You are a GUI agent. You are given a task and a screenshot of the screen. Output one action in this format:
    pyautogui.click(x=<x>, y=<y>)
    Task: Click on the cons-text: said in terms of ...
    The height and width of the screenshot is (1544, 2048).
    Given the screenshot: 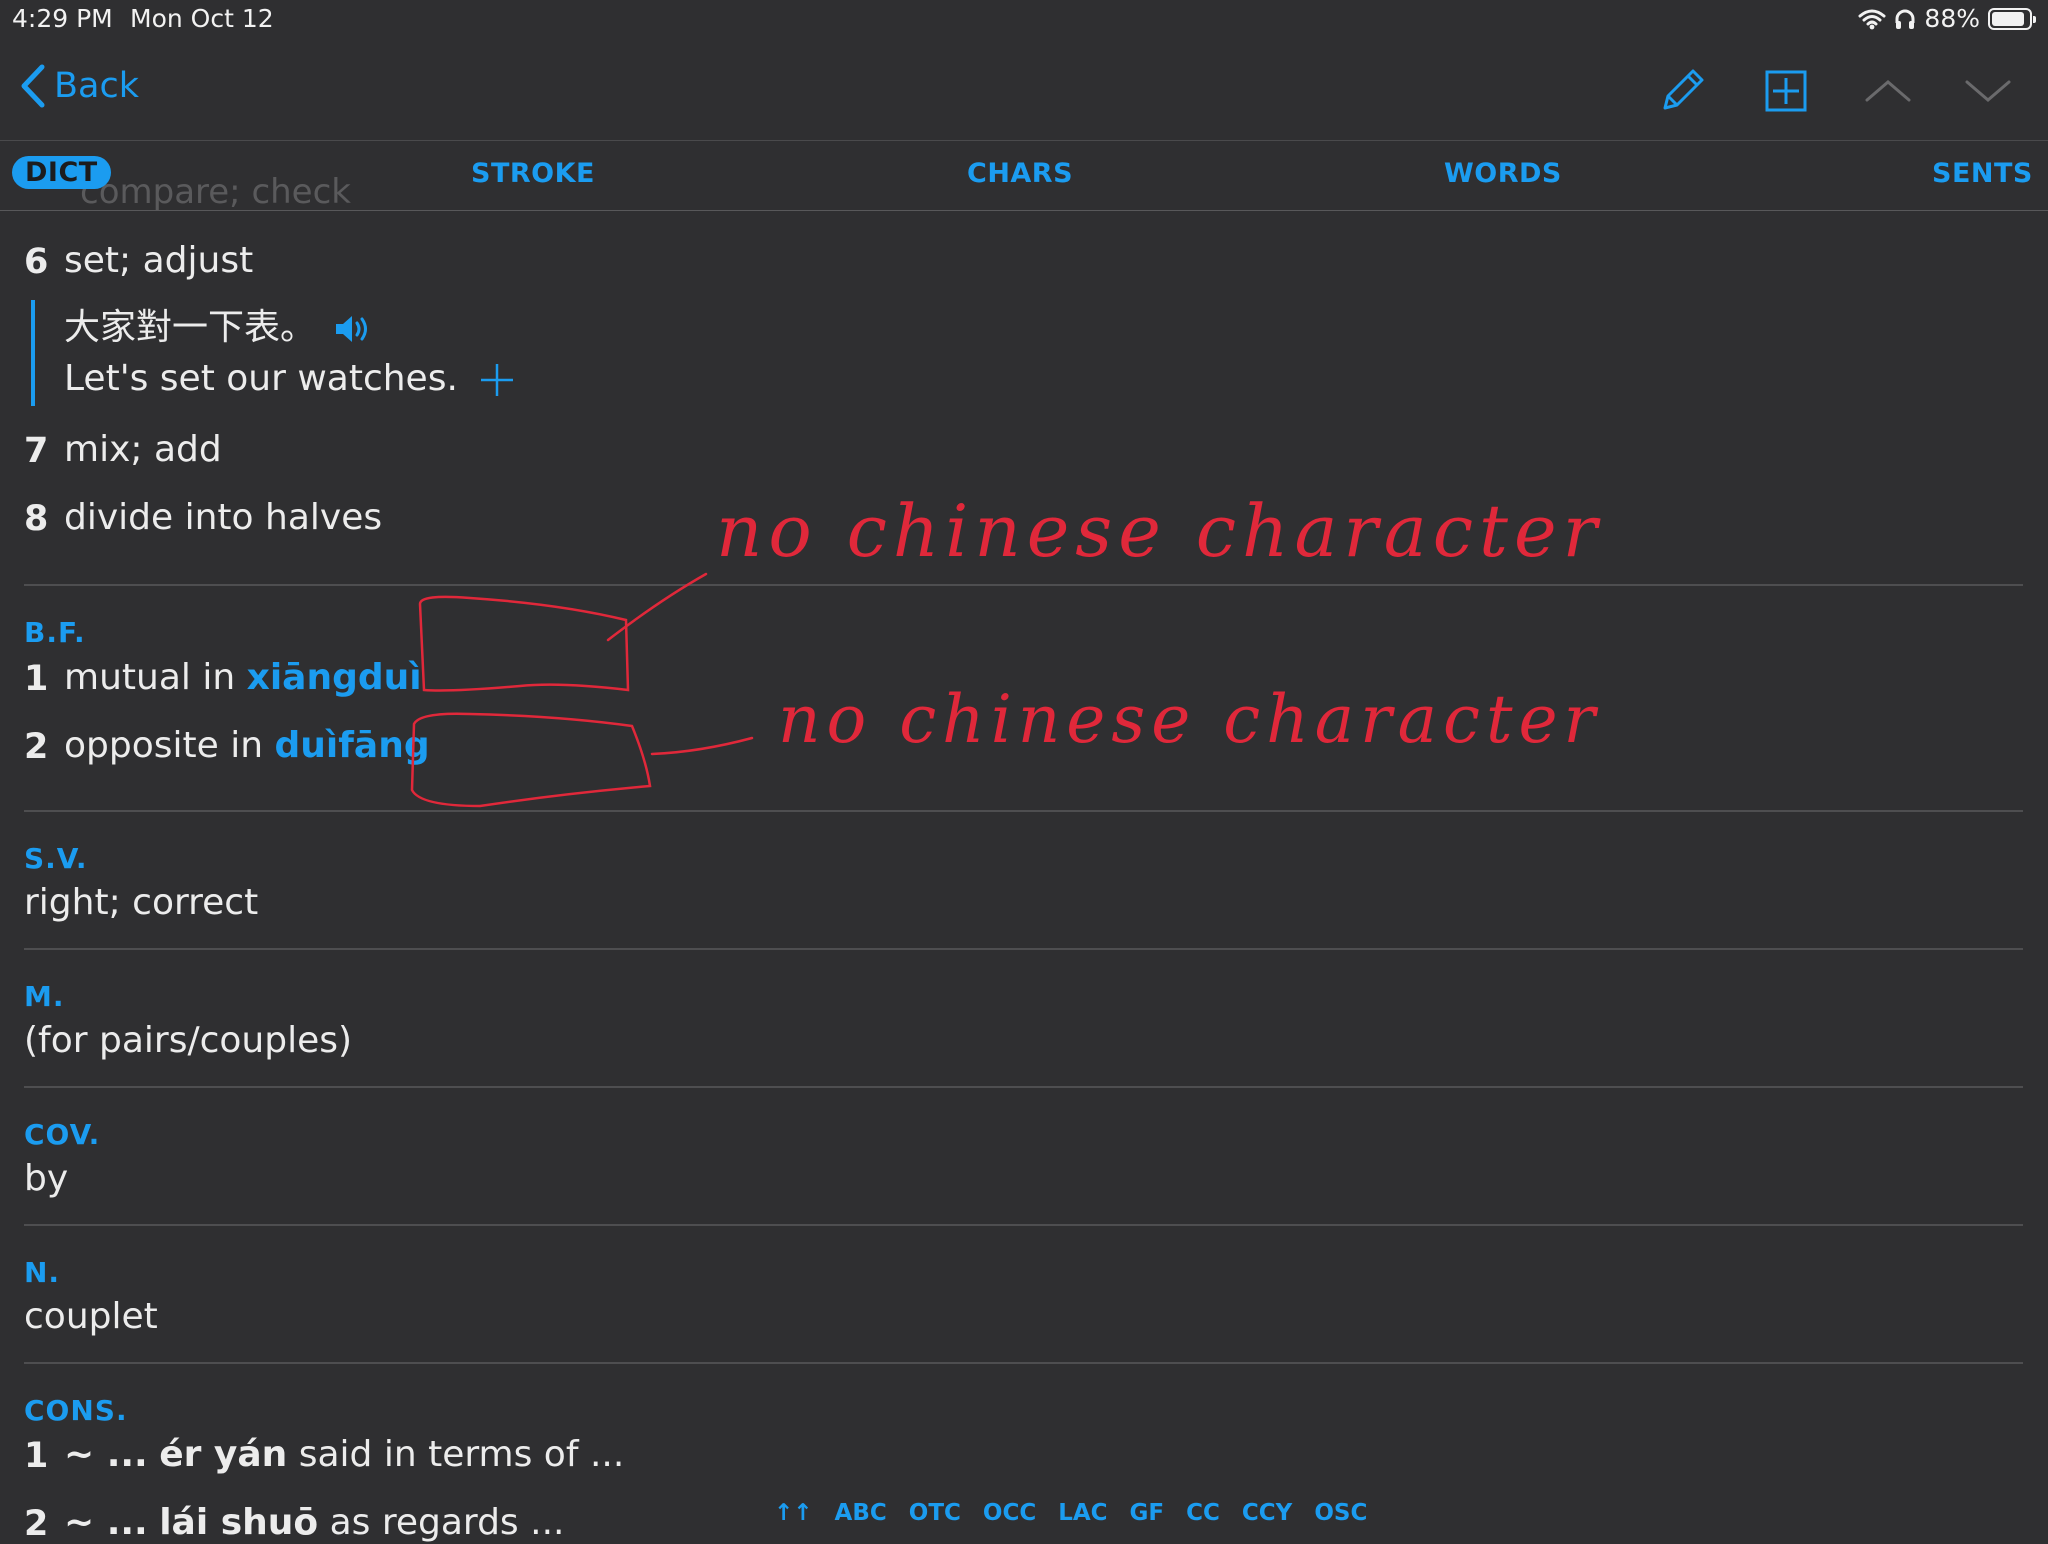 What is the action you would take?
    pyautogui.click(x=461, y=1454)
    